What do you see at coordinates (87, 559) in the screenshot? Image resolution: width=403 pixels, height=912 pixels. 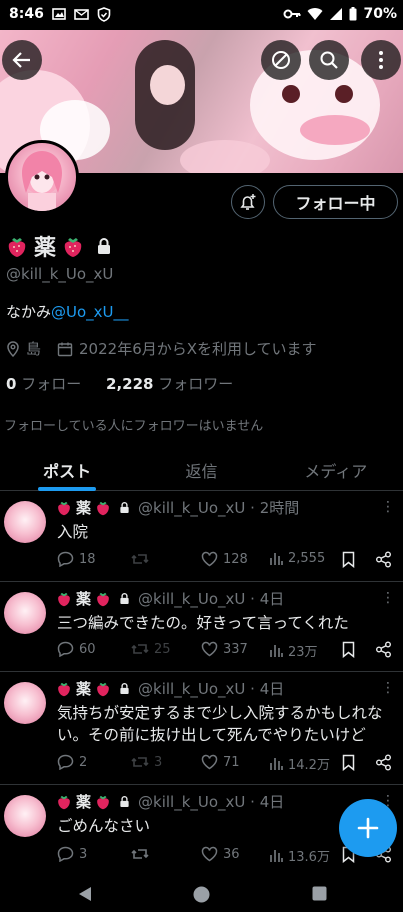 I see `reply-count: 18` at bounding box center [87, 559].